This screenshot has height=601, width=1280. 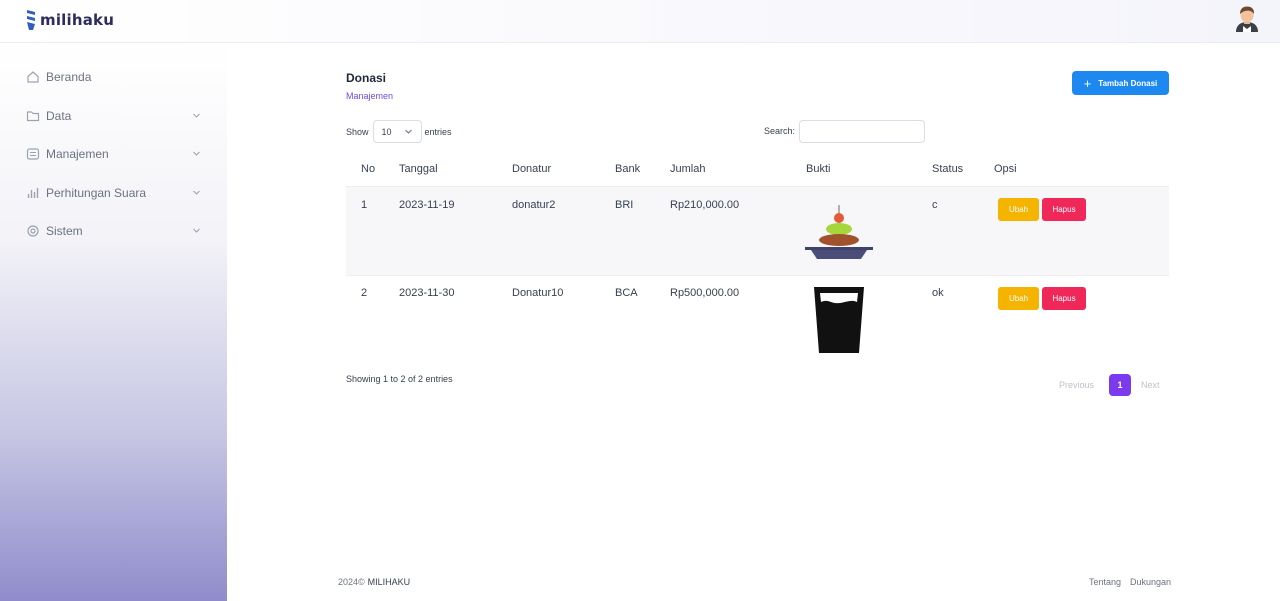 What do you see at coordinates (427, 205) in the screenshot?
I see `cell-tanggal: 2023-11-19` at bounding box center [427, 205].